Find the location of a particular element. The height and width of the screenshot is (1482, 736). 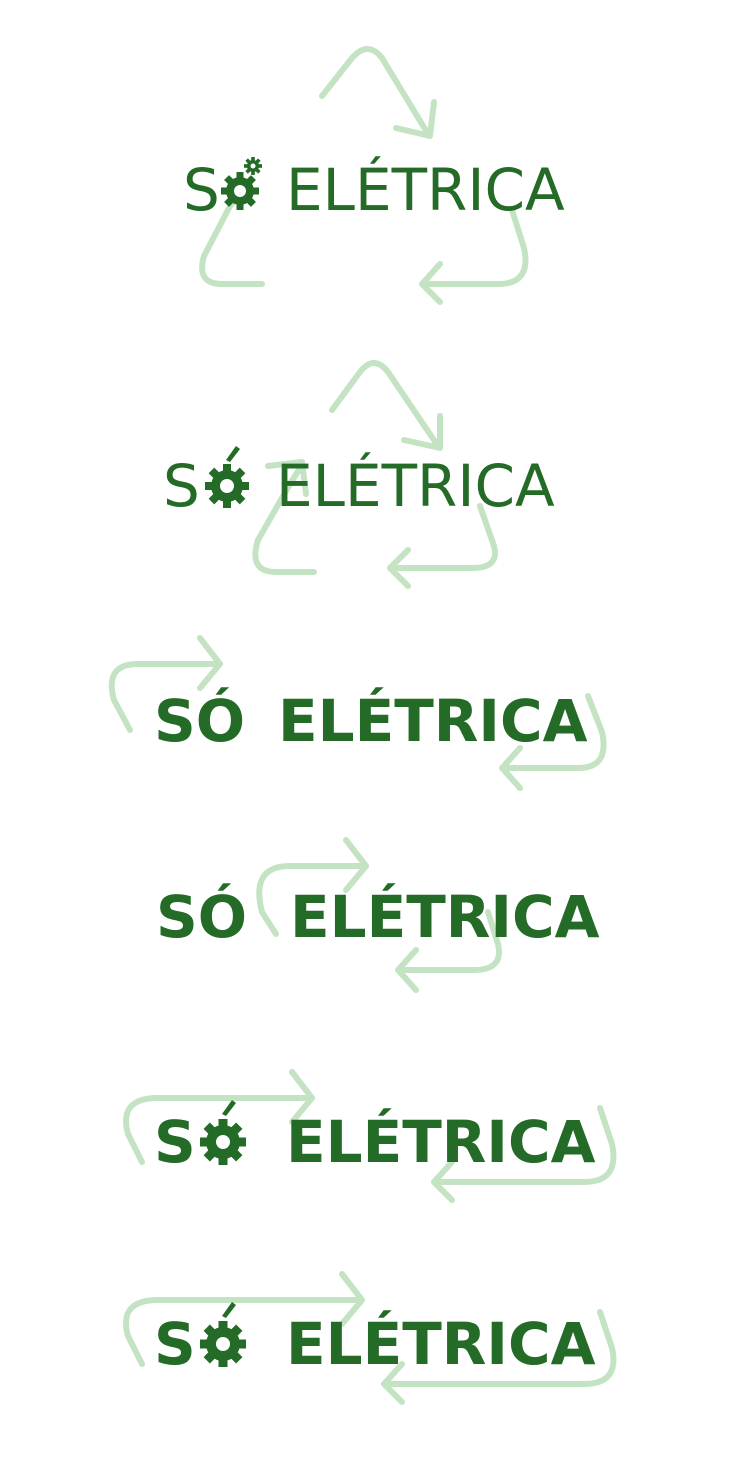

logo-variant-3: SÓ ELÉTRICA is located at coordinates (368, 720).